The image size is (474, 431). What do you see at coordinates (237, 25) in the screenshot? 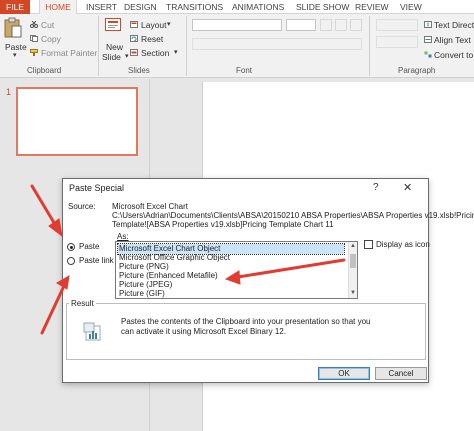
I see `font-name-combobox` at bounding box center [237, 25].